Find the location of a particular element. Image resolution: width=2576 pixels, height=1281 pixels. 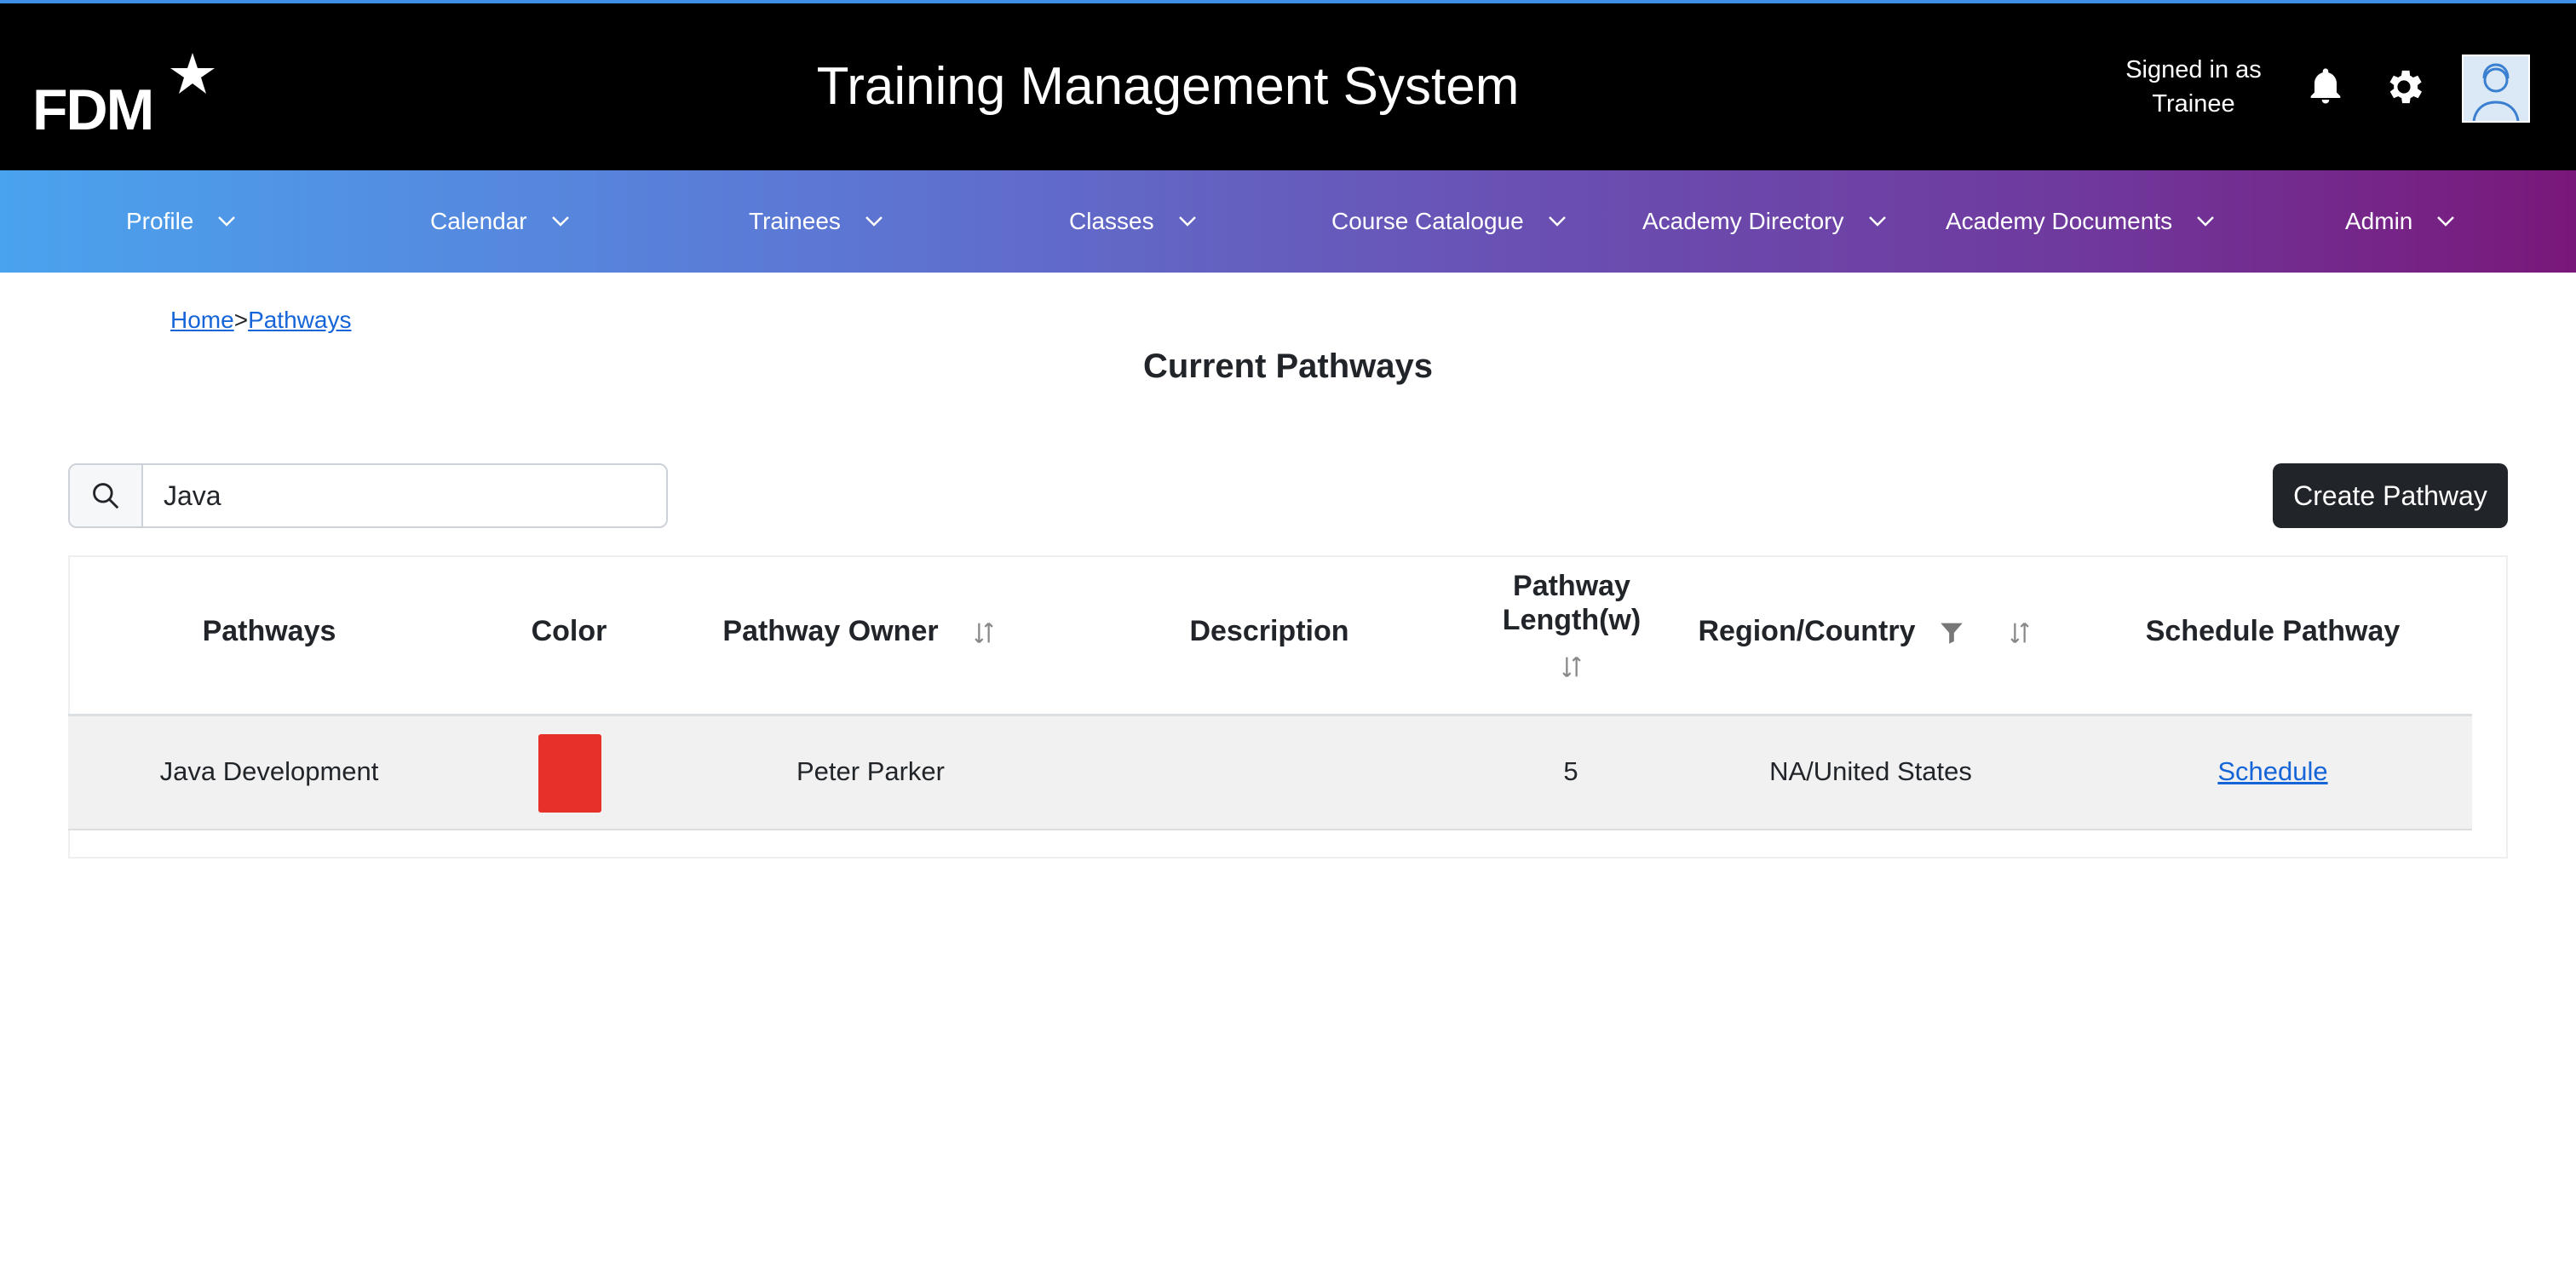

header-schedule-pathway: Schedule Pathway is located at coordinates (2273, 631).